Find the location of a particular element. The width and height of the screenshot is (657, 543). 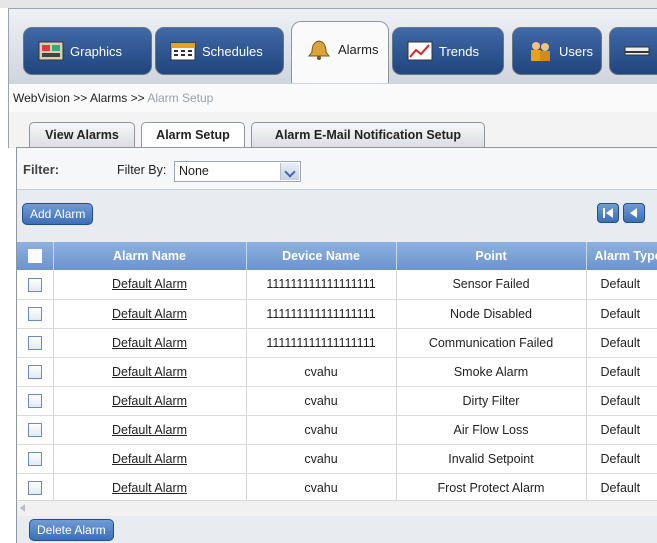

point-cell: Invalid Setpoint is located at coordinates (491, 459).